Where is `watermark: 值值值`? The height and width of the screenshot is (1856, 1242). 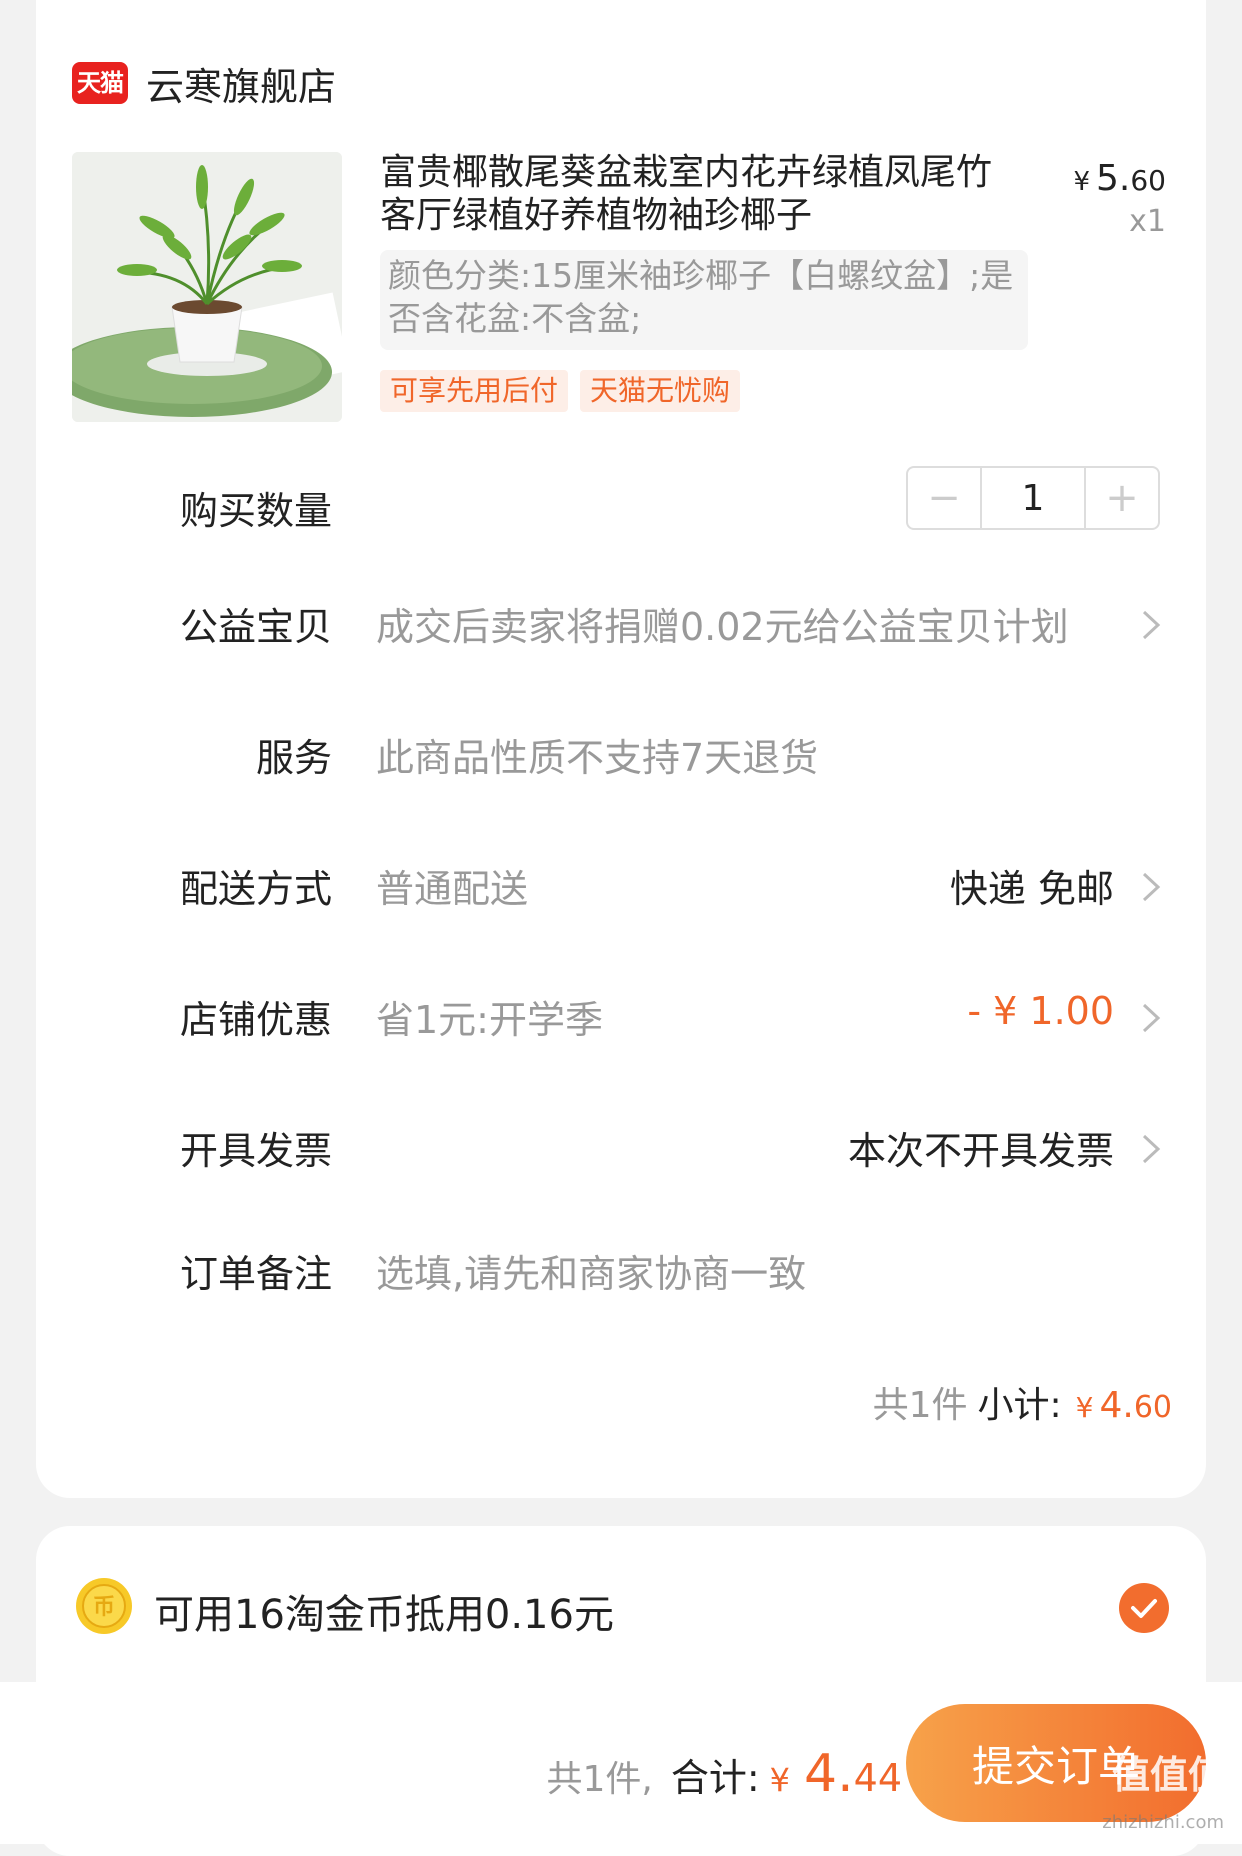 watermark: 值值值 is located at coordinates (1168, 1775).